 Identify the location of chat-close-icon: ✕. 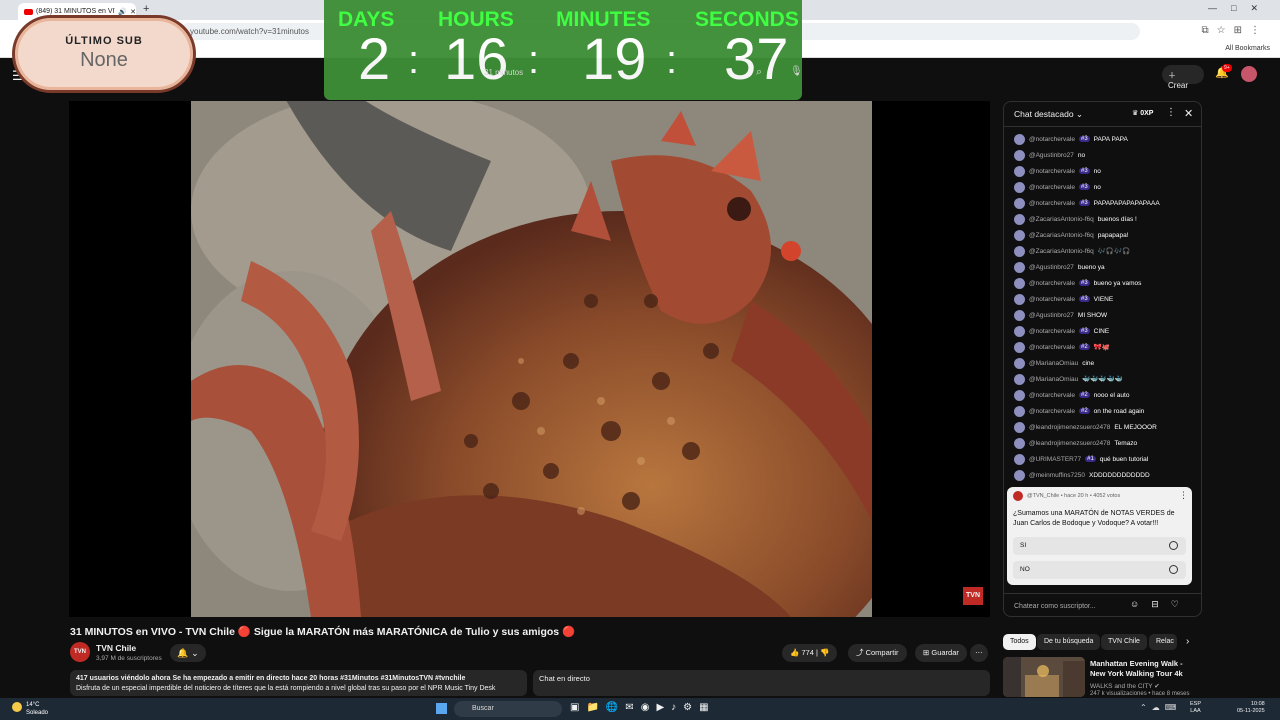
(1188, 113).